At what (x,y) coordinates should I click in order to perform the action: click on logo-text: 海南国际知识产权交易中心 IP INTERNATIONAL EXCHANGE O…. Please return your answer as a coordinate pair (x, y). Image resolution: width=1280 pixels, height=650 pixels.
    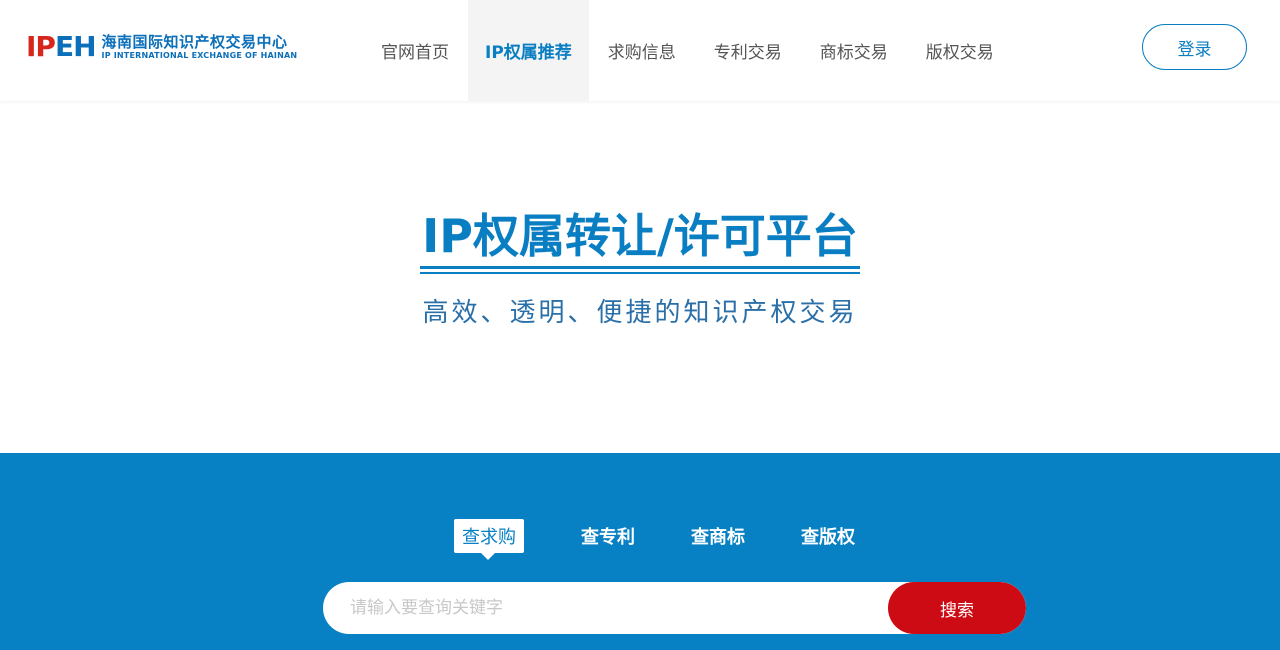
    Looking at the image, I should click on (199, 46).